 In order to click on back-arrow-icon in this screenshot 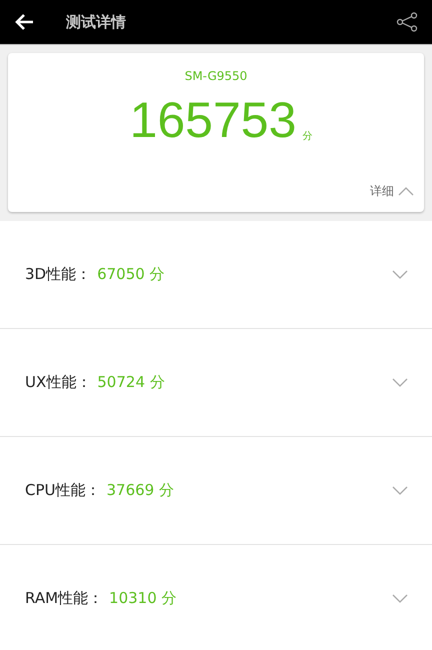, I will do `click(24, 22)`.